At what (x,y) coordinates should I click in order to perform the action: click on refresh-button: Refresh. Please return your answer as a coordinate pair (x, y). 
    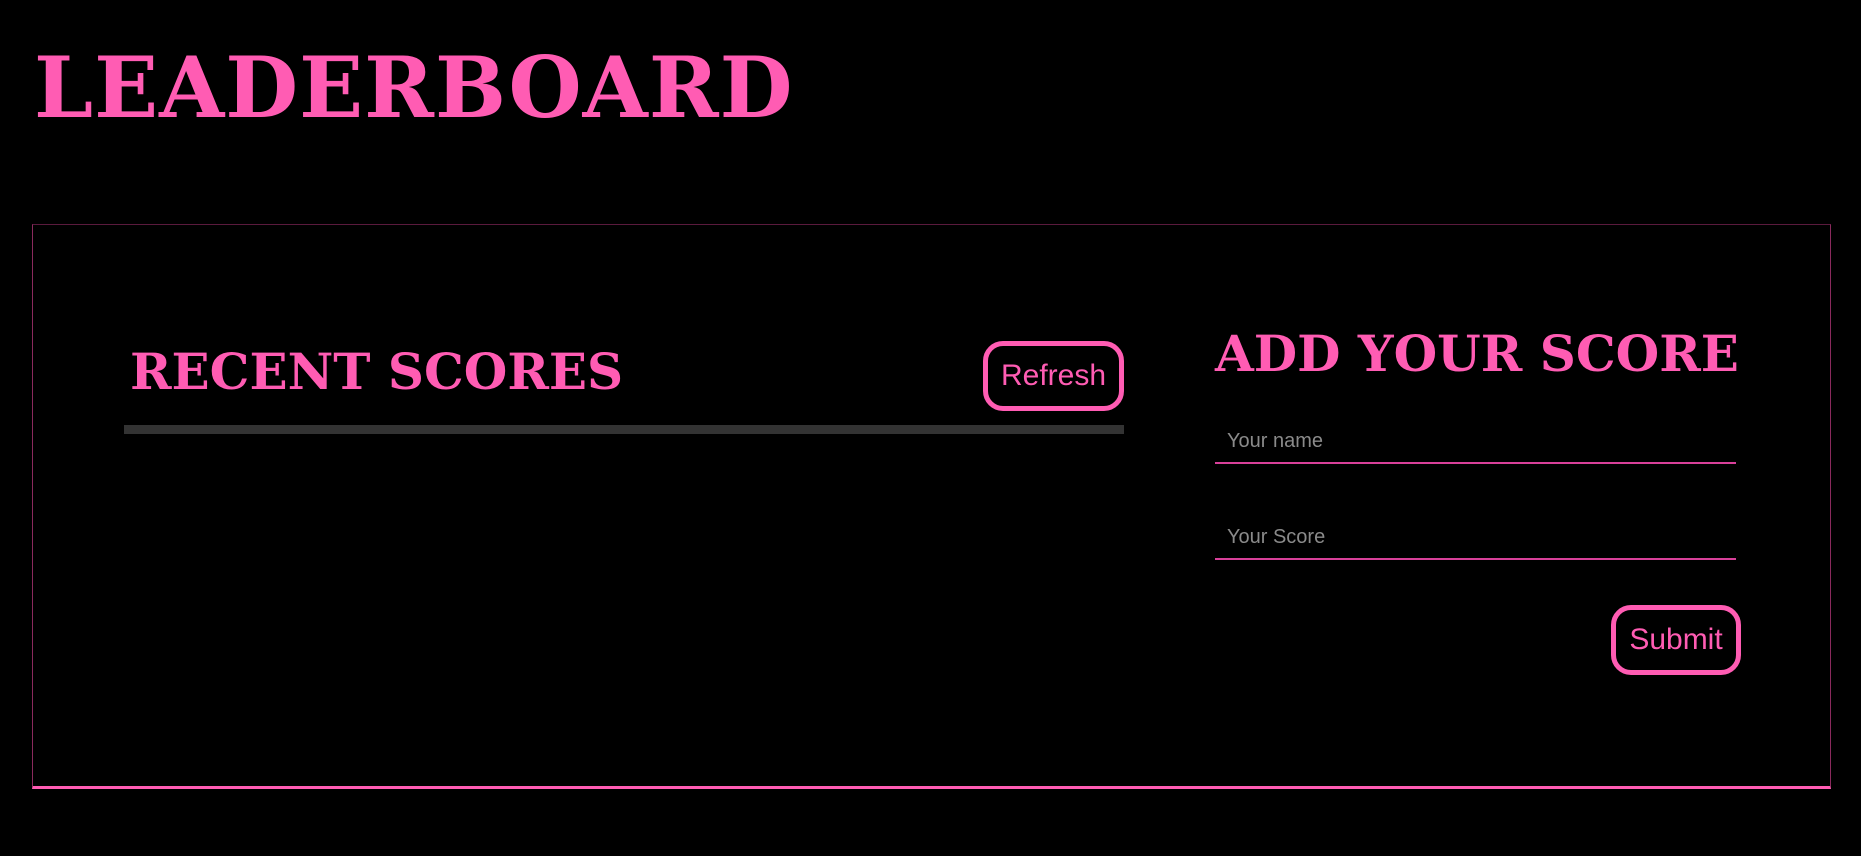
    Looking at the image, I should click on (1053, 376).